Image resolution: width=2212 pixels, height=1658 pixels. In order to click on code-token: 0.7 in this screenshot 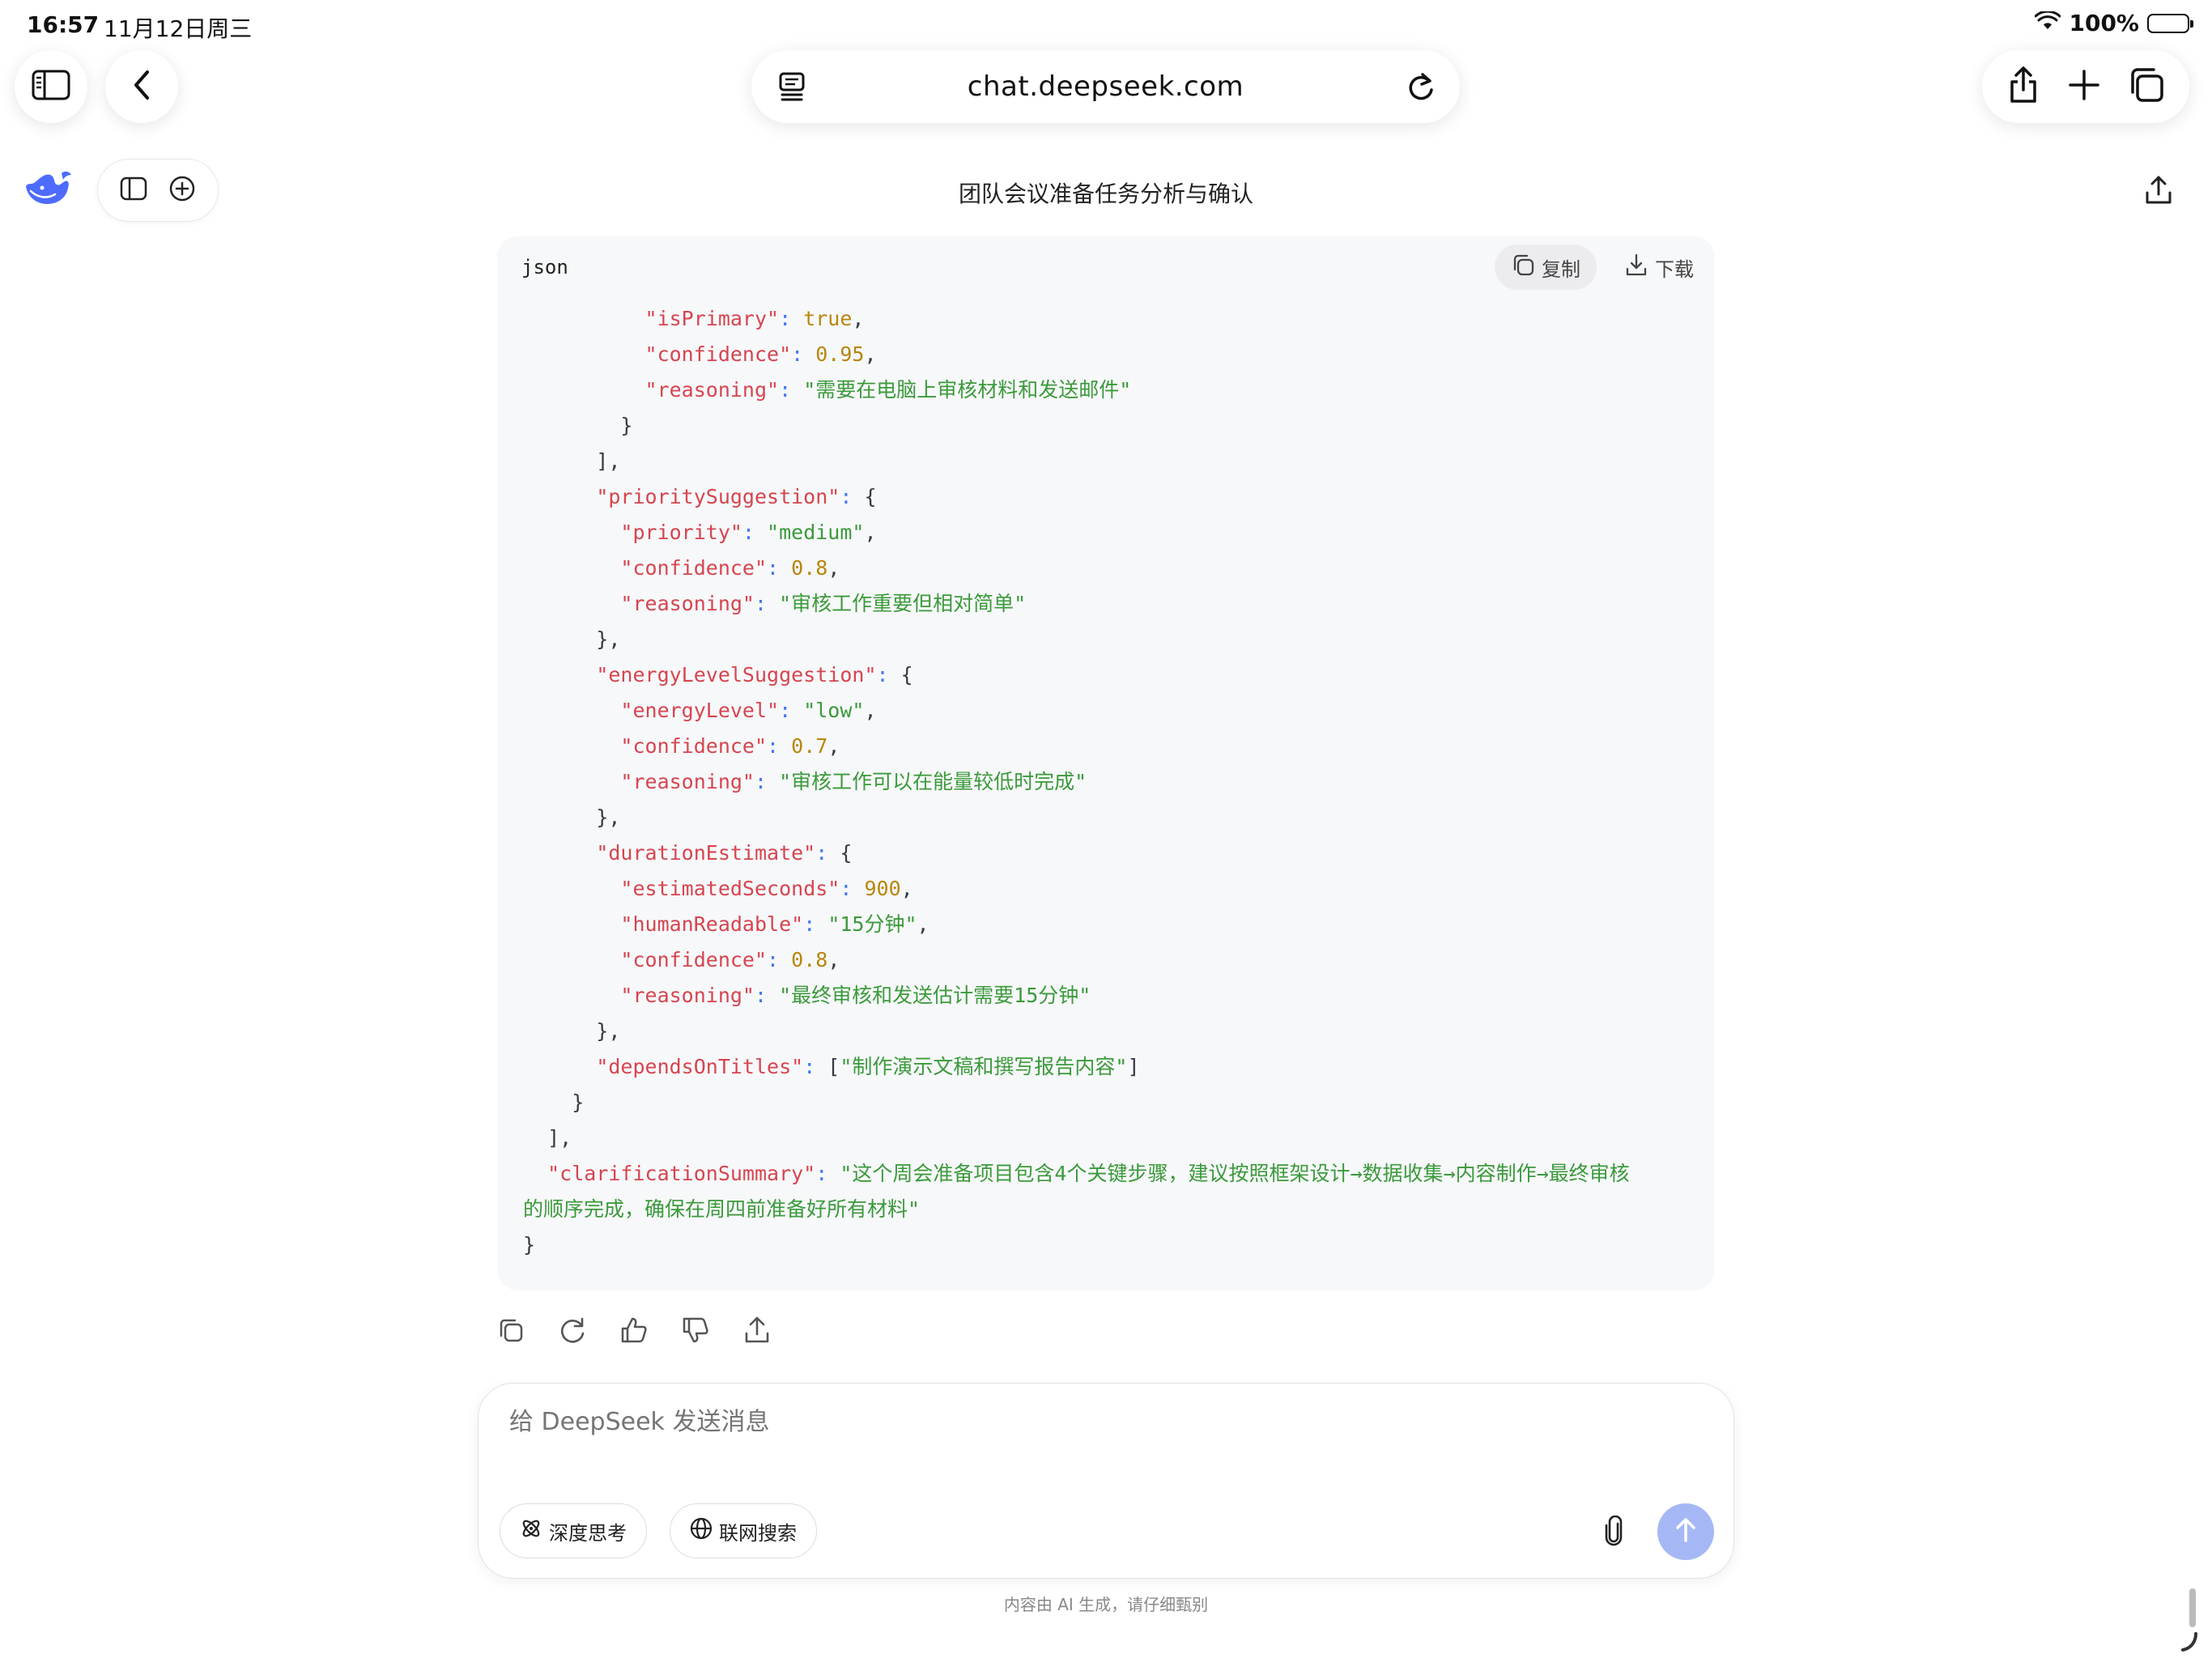, I will do `click(810, 746)`.